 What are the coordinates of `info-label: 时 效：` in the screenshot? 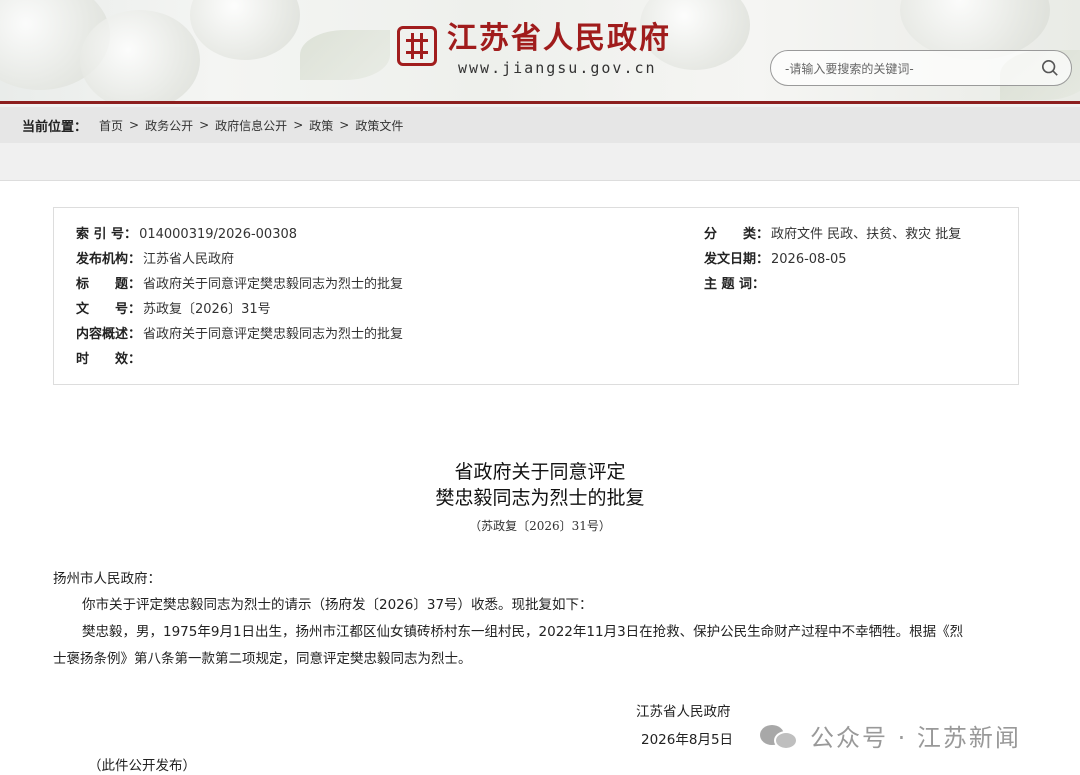 It's located at (109, 359).